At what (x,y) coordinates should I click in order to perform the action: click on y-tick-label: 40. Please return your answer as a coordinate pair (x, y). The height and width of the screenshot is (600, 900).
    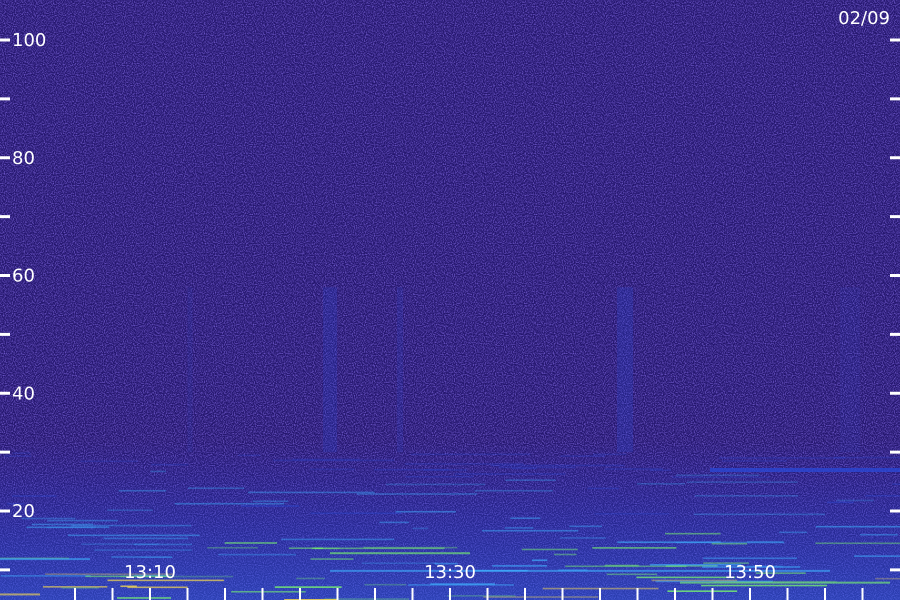
    Looking at the image, I should click on (23, 393).